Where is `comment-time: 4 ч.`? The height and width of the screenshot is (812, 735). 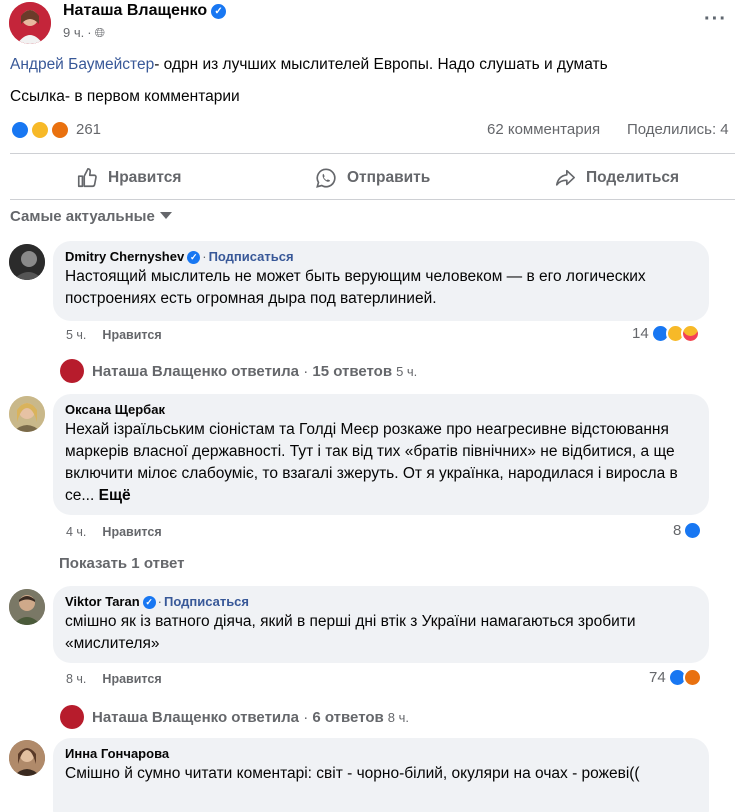
comment-time: 4 ч. is located at coordinates (76, 532).